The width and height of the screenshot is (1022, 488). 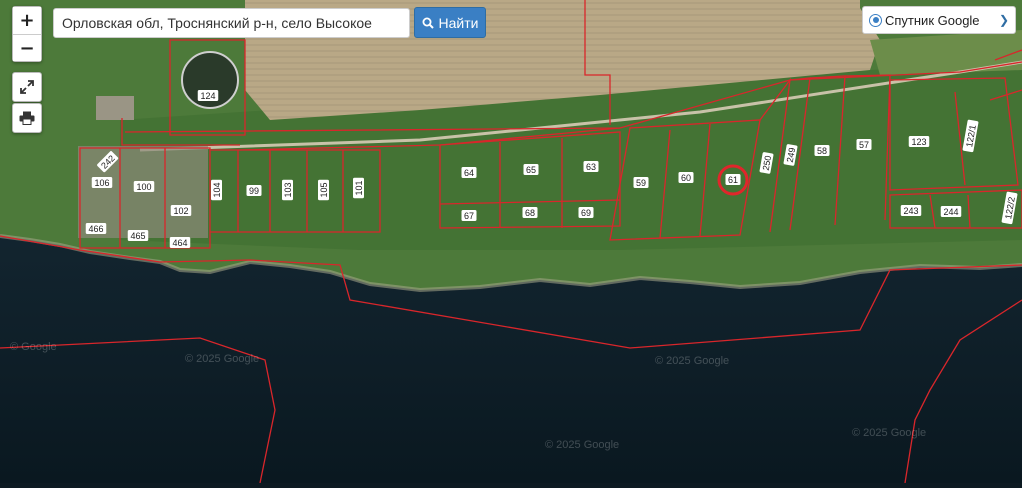 I want to click on parcel-label: 68, so click(x=530, y=212).